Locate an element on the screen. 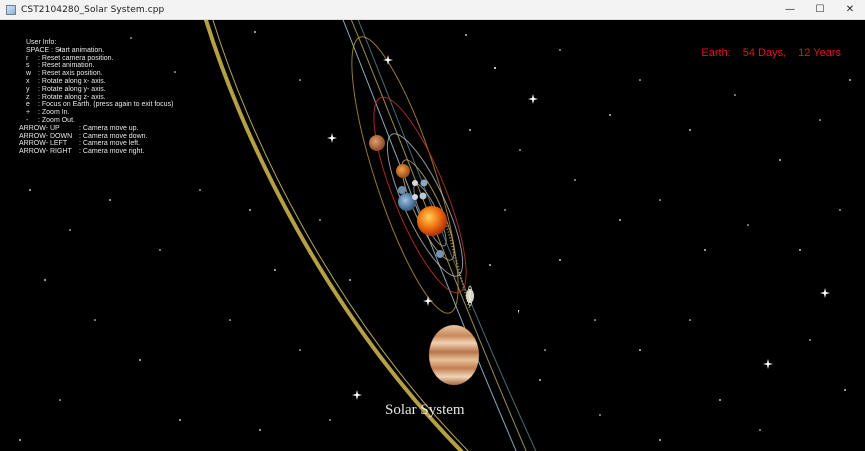 This screenshot has height=451, width=865. user-info-heading: User Info: is located at coordinates (41, 42).